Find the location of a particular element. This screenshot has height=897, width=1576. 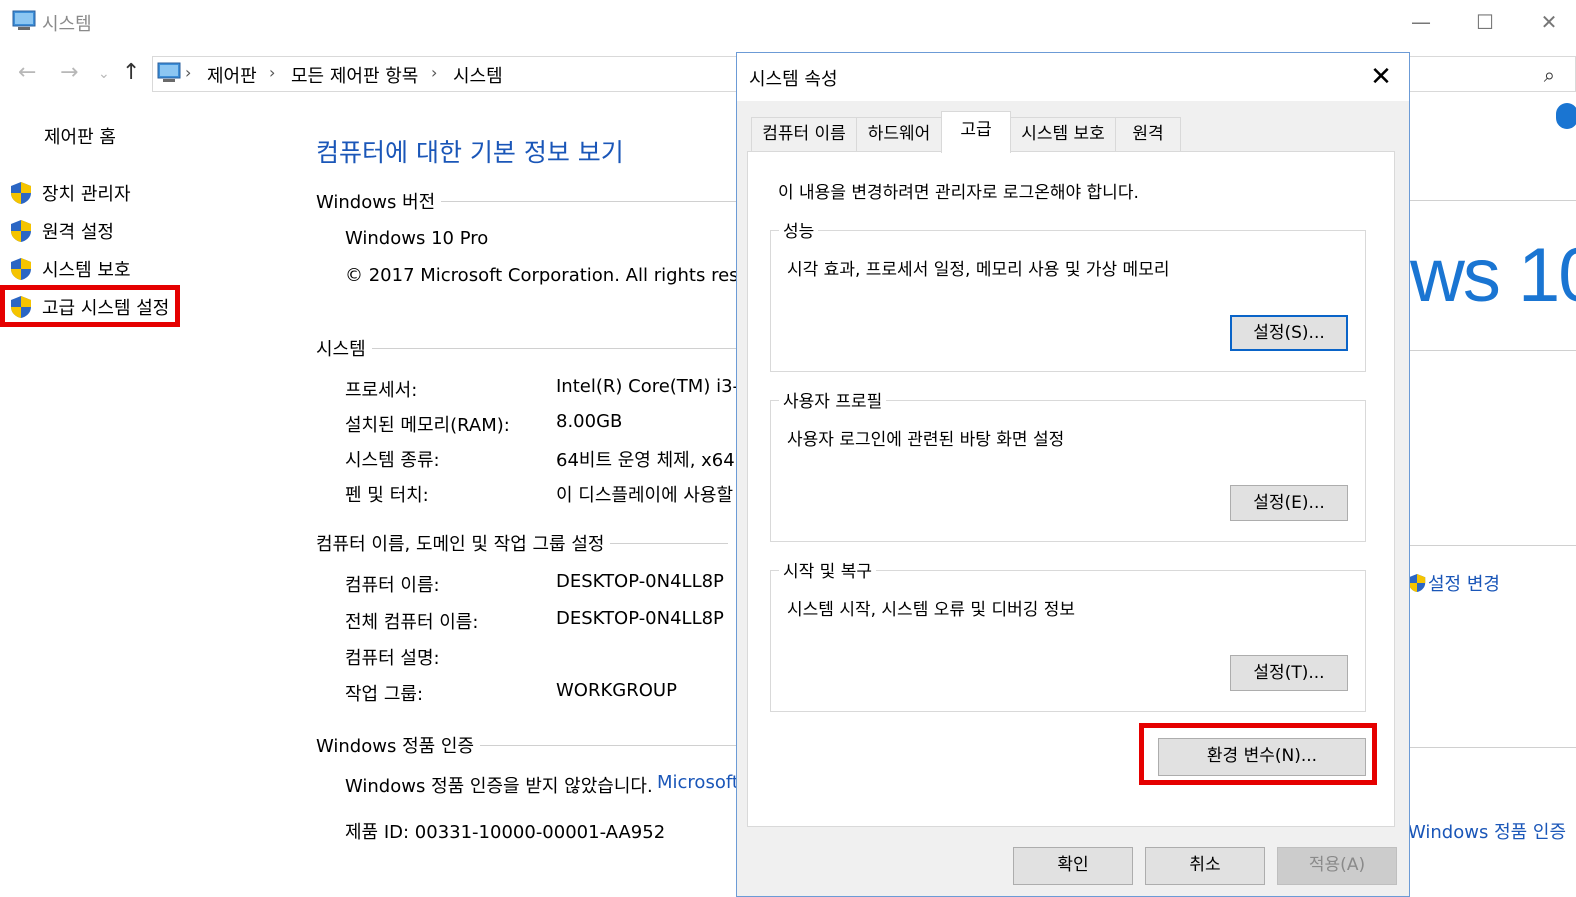

ok-button: 확인 is located at coordinates (1073, 866).